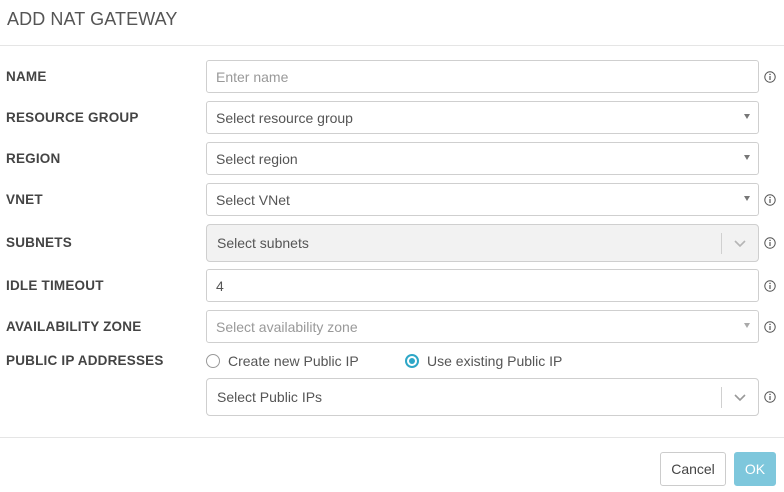  I want to click on resource-group-select: Select resource group, so click(482, 117).